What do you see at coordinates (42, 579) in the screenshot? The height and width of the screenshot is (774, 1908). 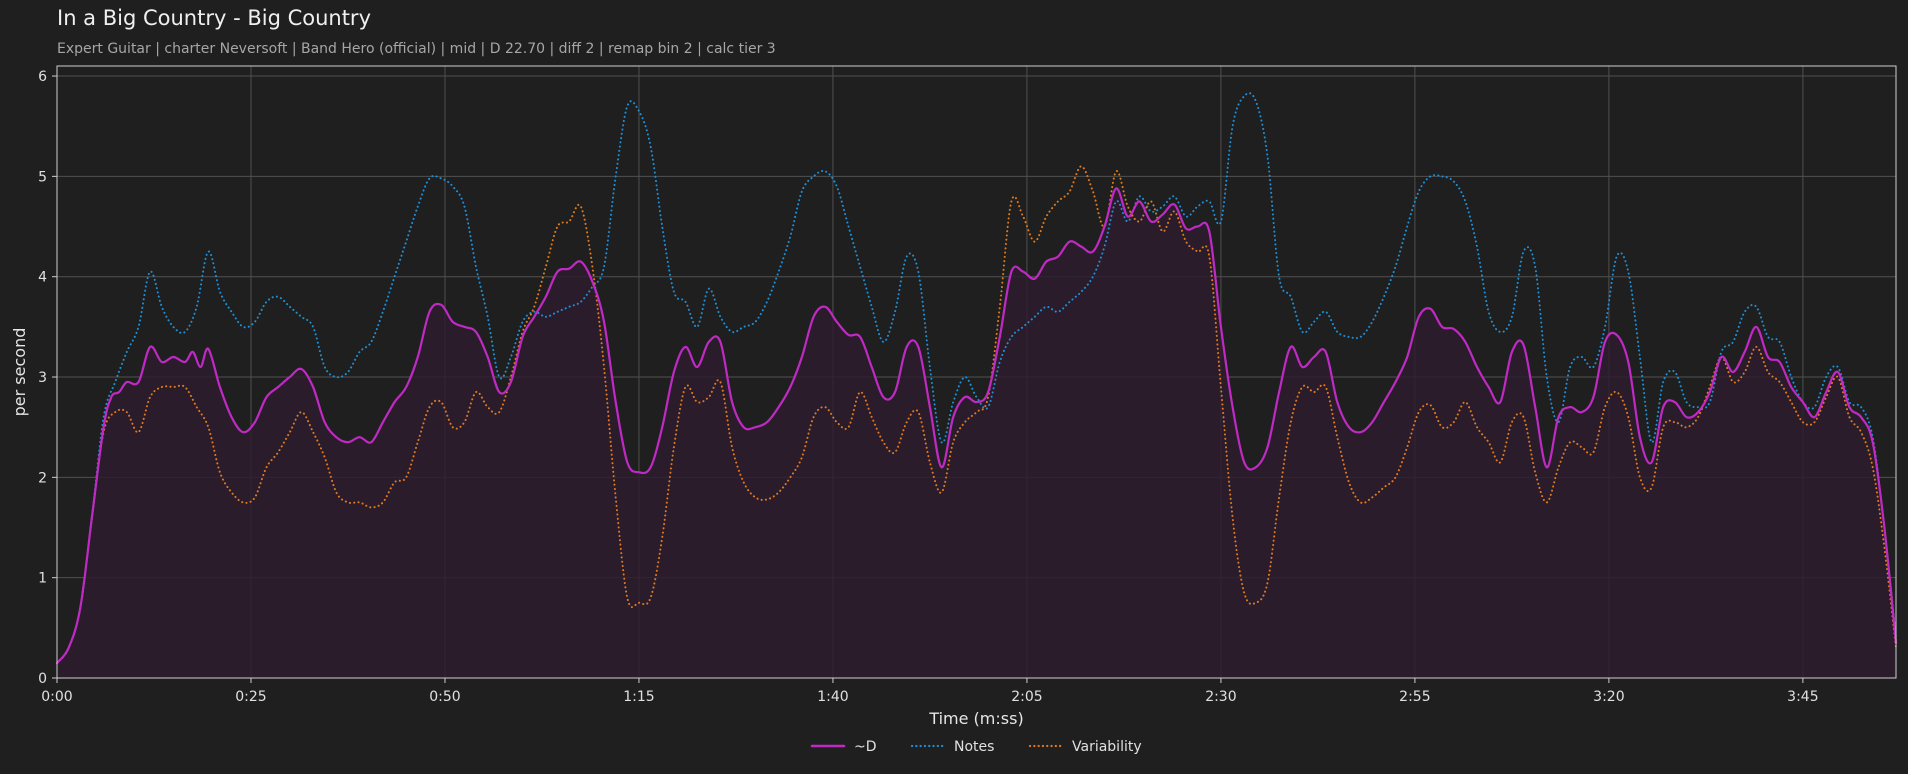 I see `y-tick-label: 1` at bounding box center [42, 579].